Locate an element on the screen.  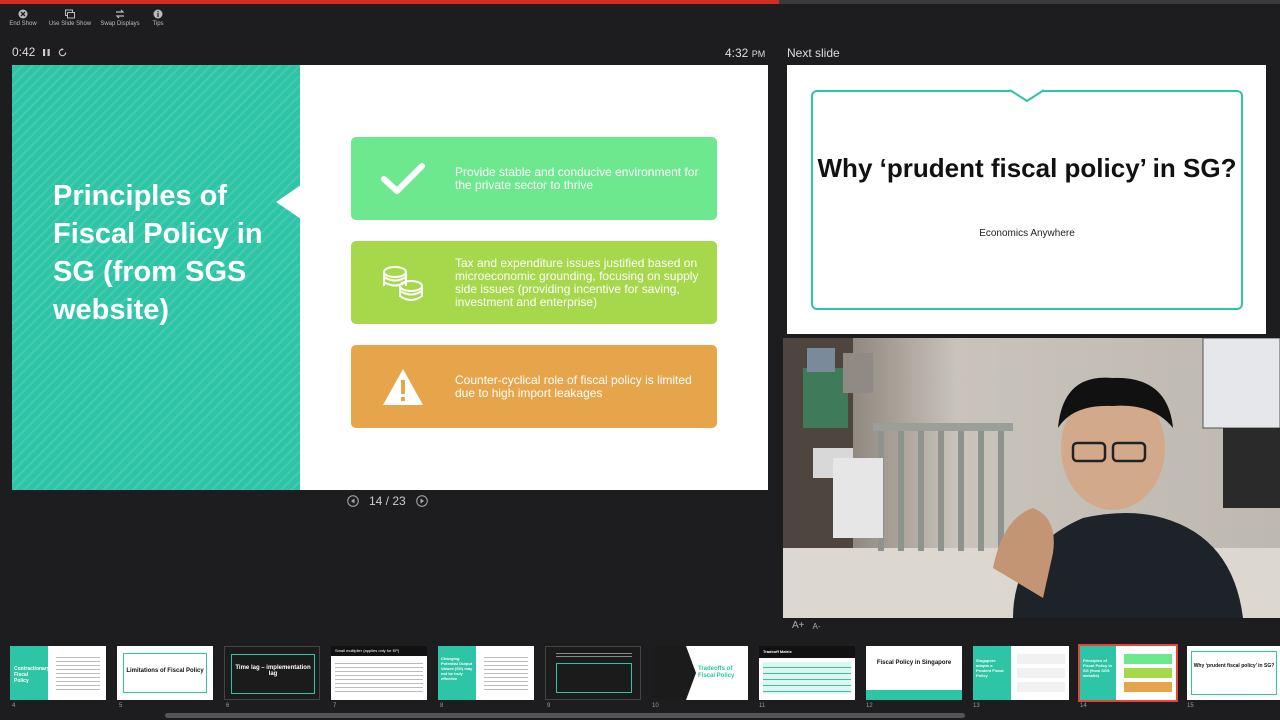
thumbnail-title: Contractionary Fiscal Policy is located at coordinates (32, 675).